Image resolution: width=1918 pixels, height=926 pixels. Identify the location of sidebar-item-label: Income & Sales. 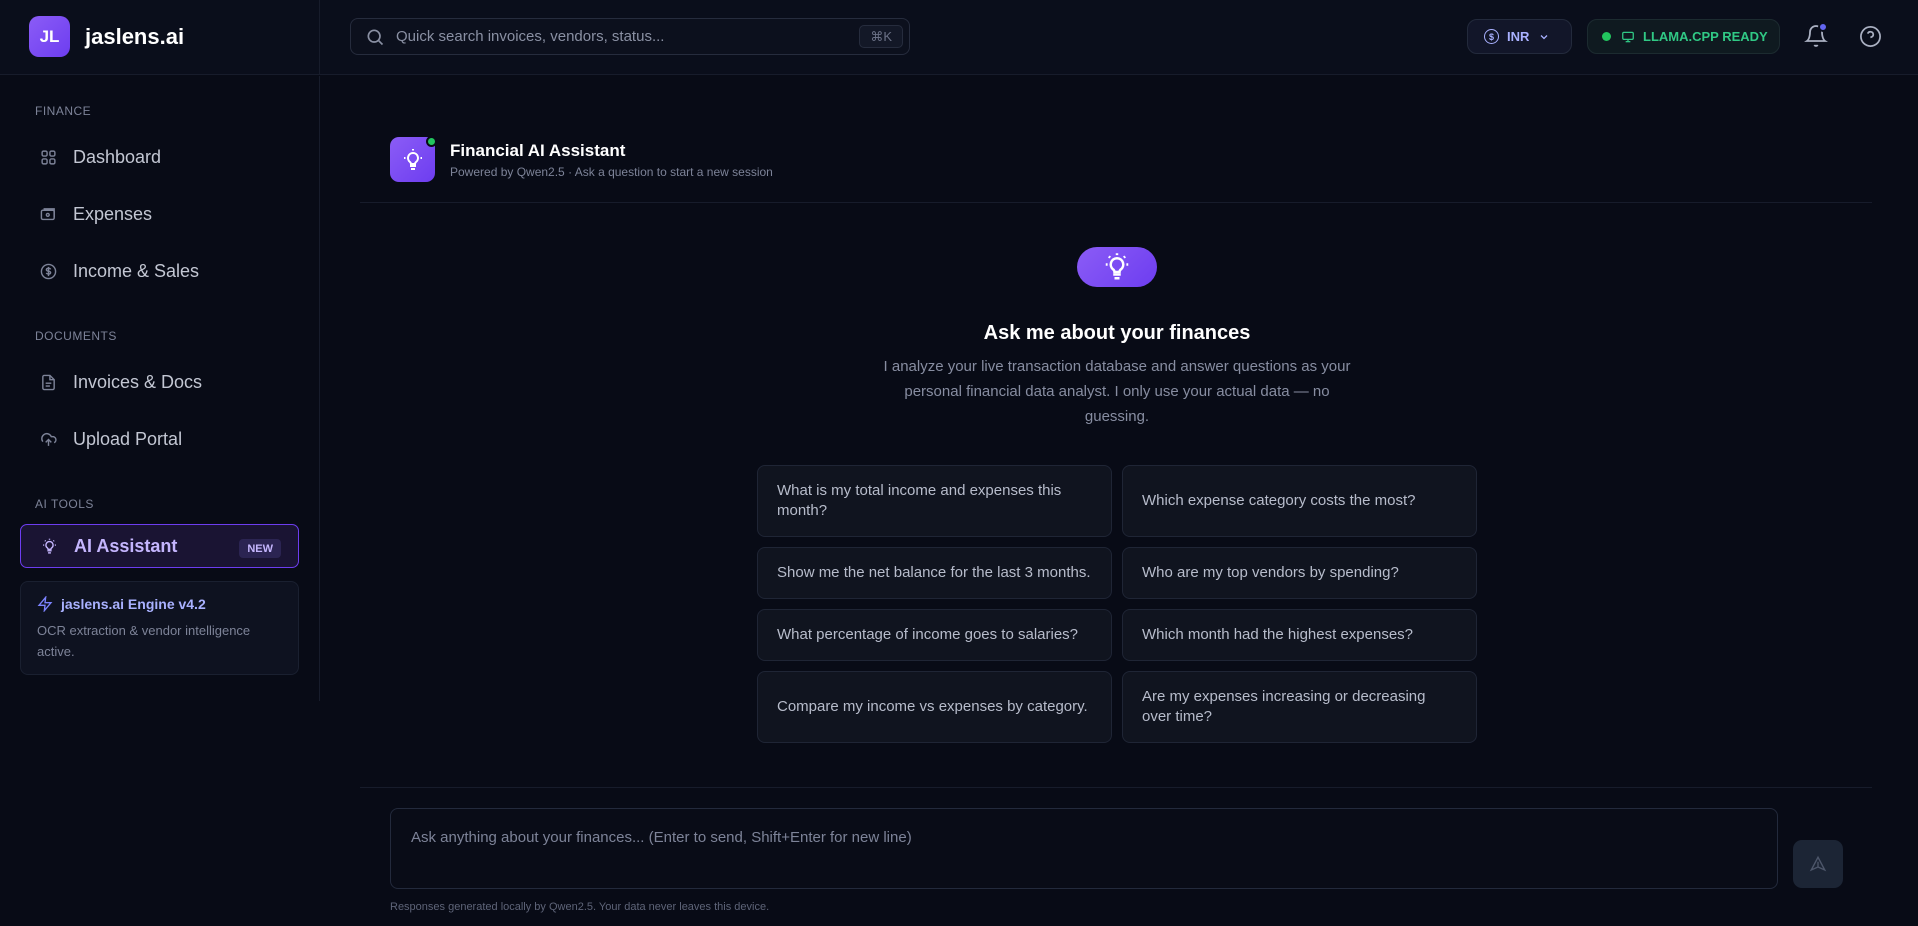
(136, 270).